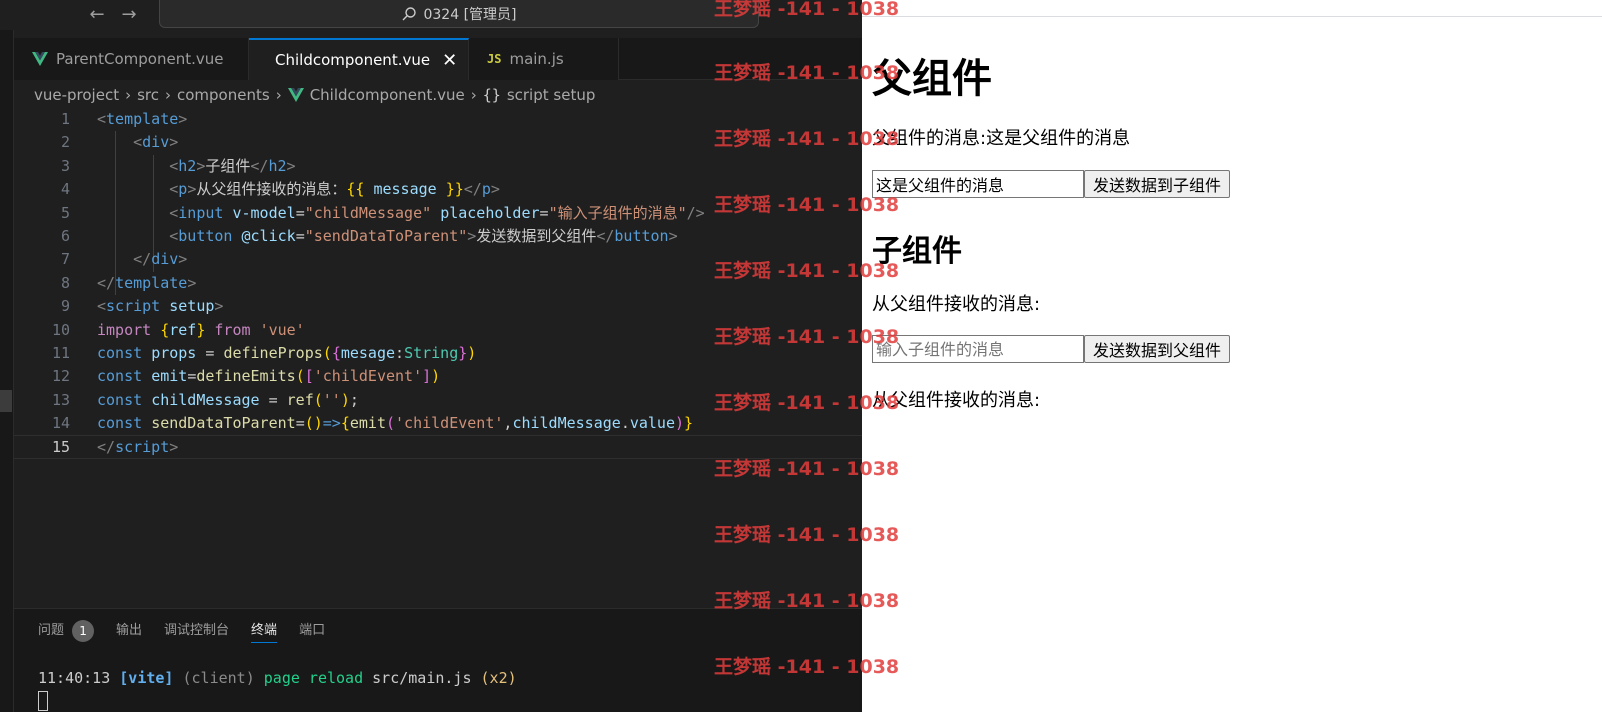 The width and height of the screenshot is (1602, 712). Describe the element at coordinates (66, 631) in the screenshot. I see `panel-tab-problems: 问题 1` at that location.